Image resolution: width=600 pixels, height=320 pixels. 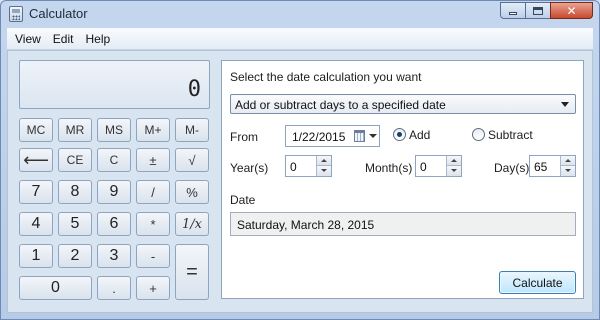 I want to click on menu-help: Help, so click(x=97, y=39).